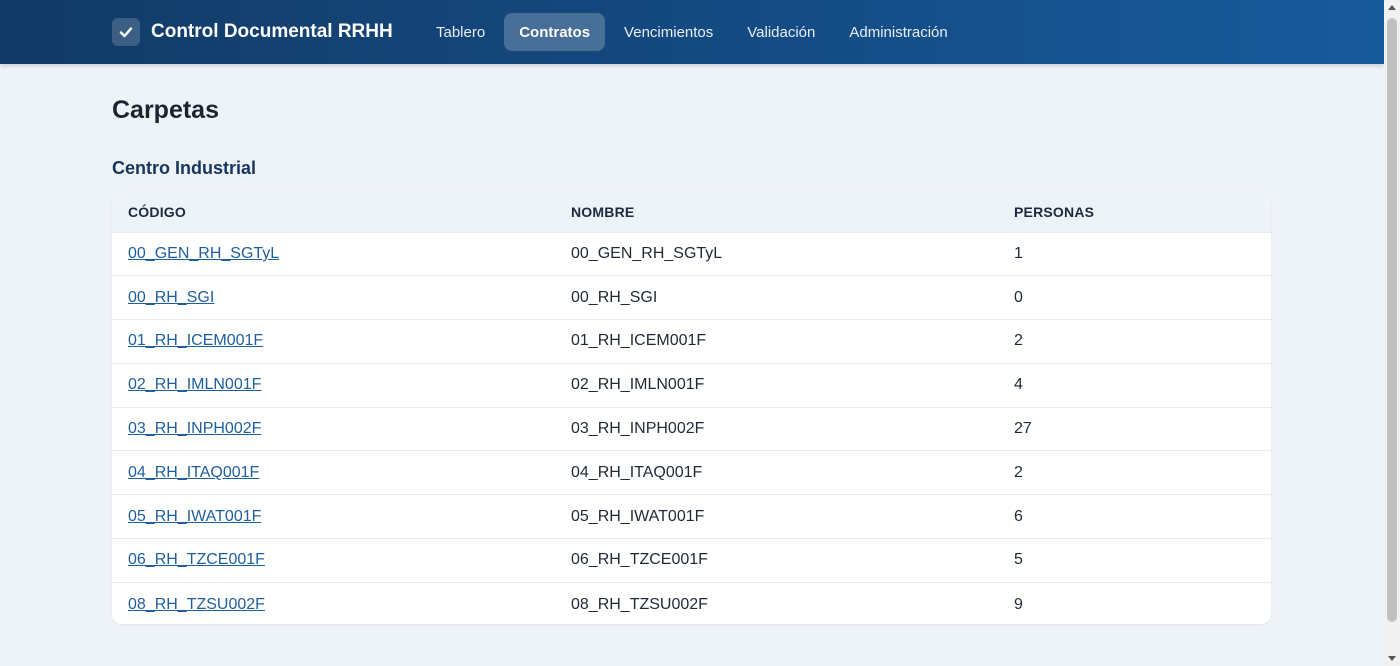 The image size is (1400, 666). Describe the element at coordinates (1018, 560) in the screenshot. I see `cell-persons: 5` at that location.